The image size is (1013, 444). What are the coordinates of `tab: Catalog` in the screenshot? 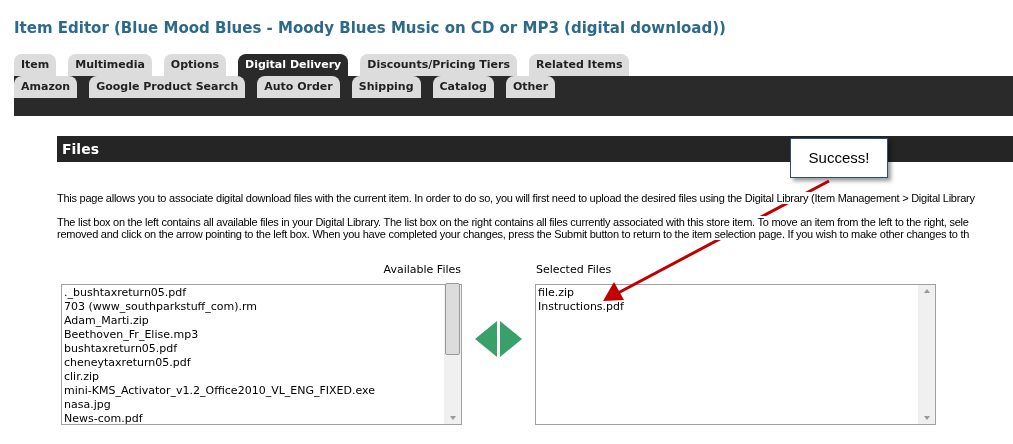 It's located at (463, 87).